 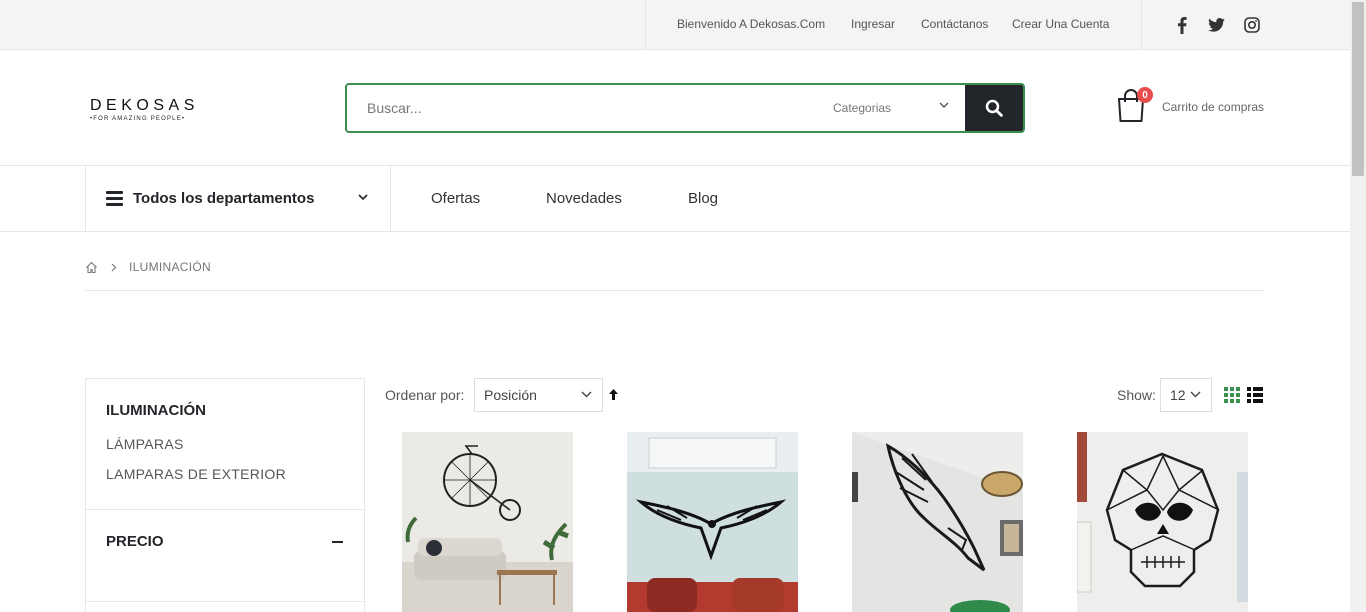 What do you see at coordinates (675, 198) in the screenshot?
I see `main-nav: Todos los departamentos` at bounding box center [675, 198].